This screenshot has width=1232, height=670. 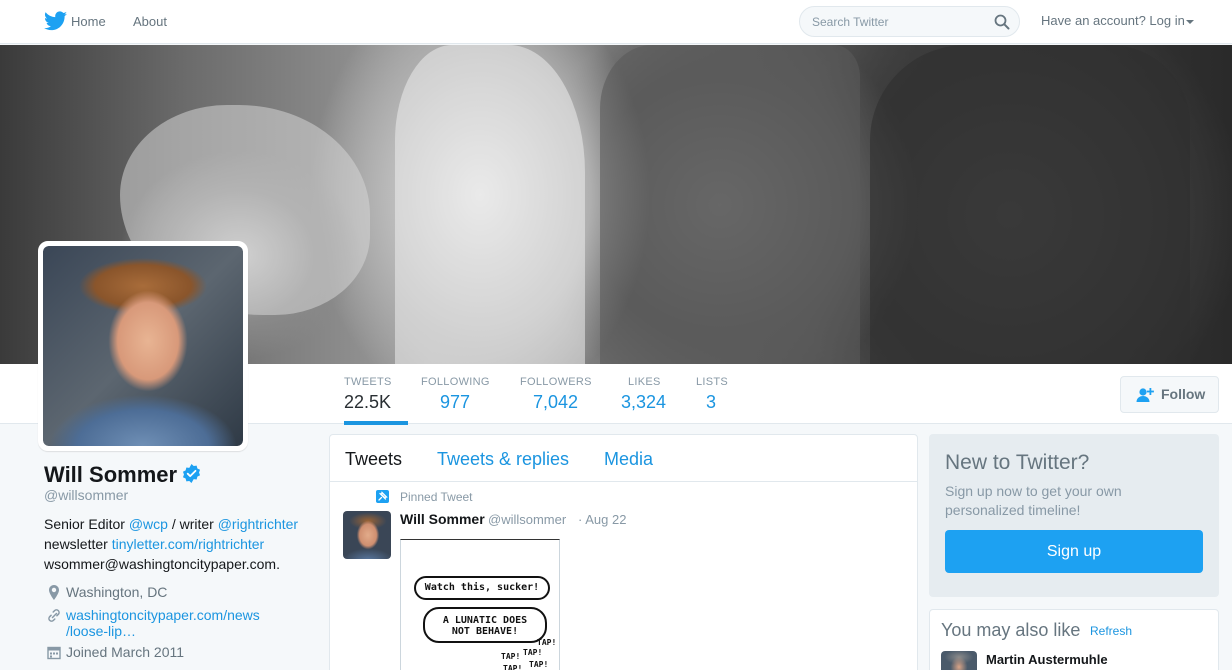 I want to click on search-box, so click(x=909, y=21).